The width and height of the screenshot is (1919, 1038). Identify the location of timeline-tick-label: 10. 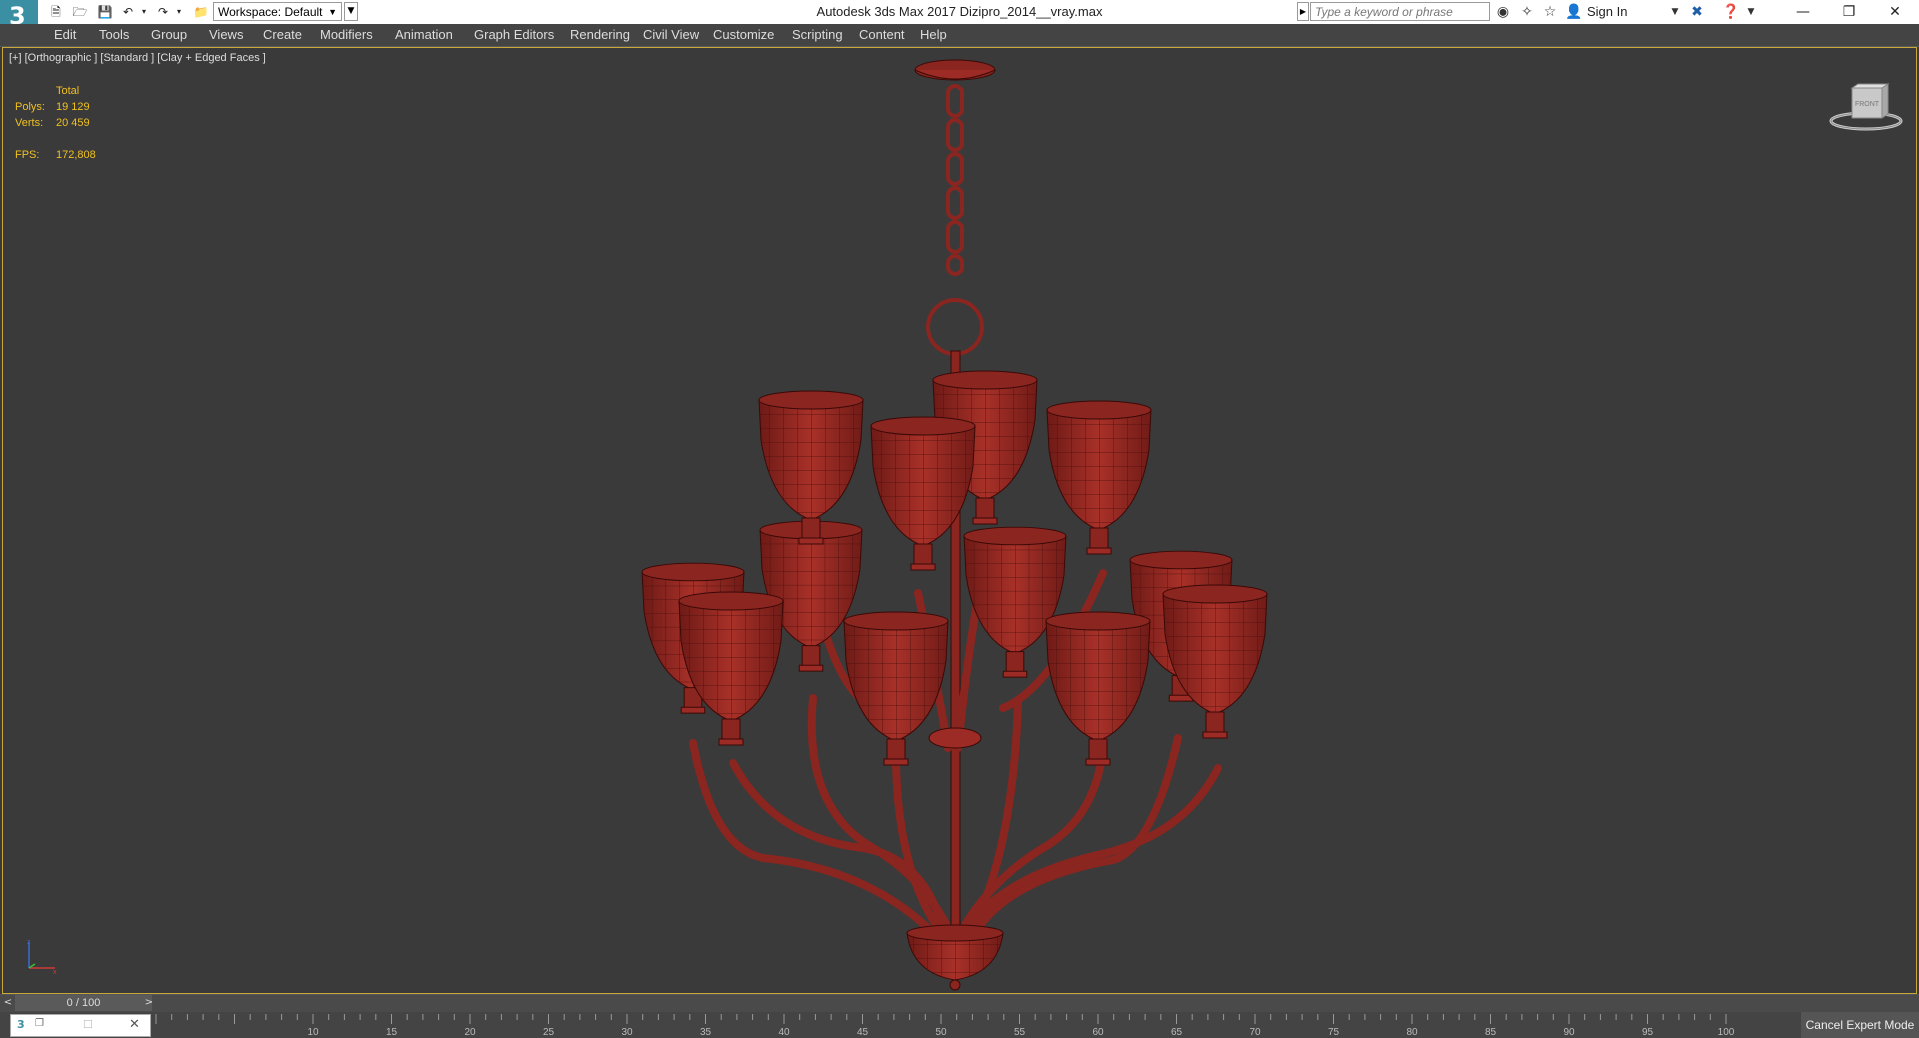
(313, 1032).